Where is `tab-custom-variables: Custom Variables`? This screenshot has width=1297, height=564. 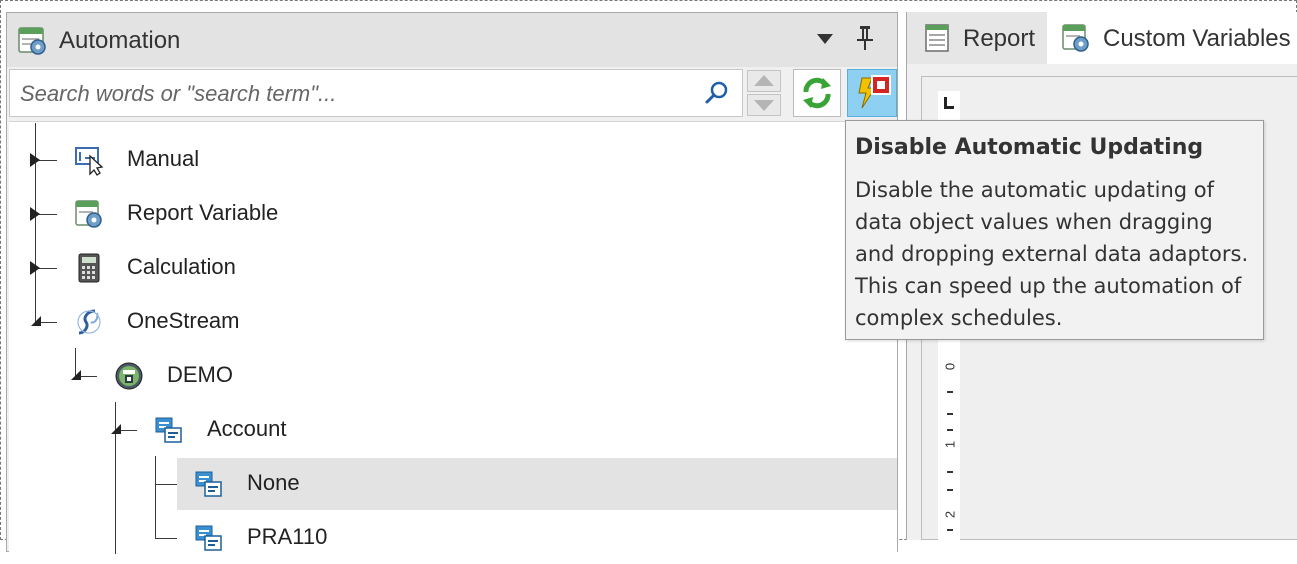
tab-custom-variables: Custom Variables is located at coordinates (1172, 38).